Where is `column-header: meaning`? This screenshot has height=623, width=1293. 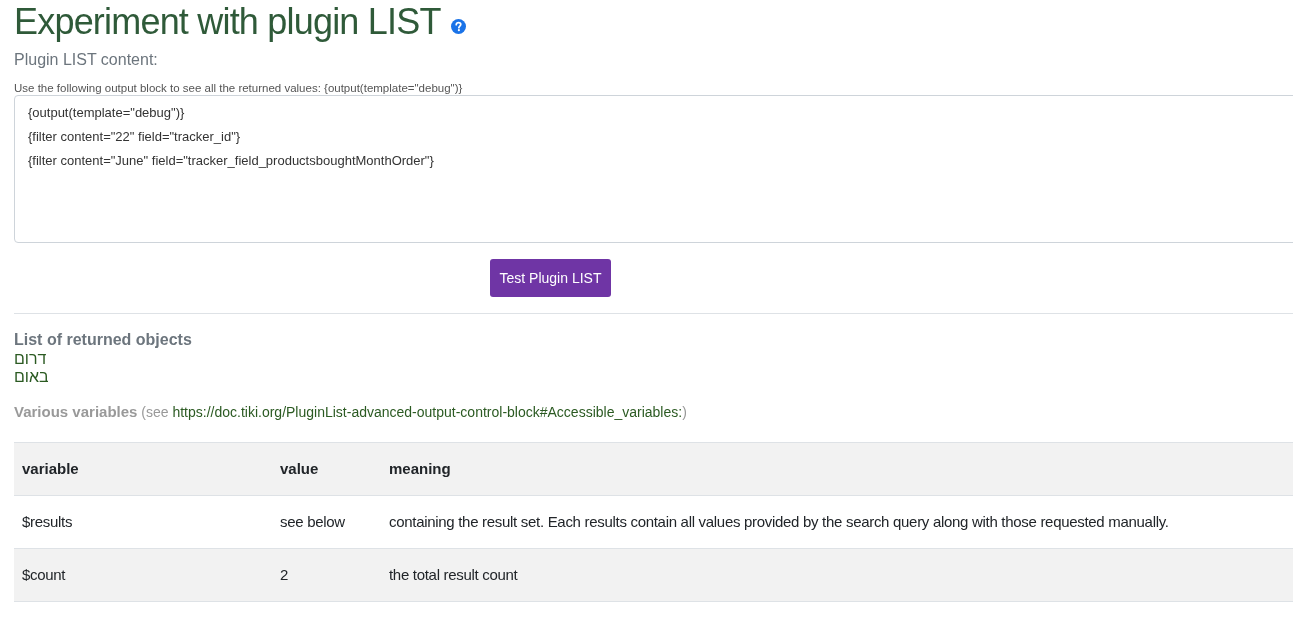
column-header: meaning is located at coordinates (420, 468).